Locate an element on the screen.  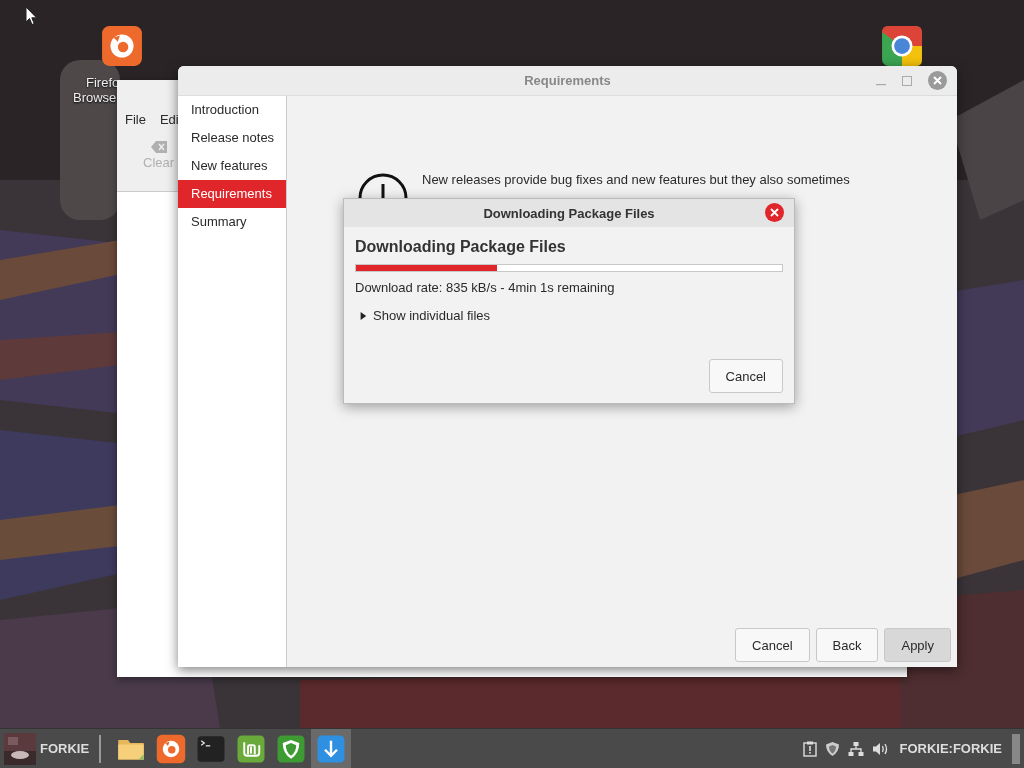
cursor-icon is located at coordinates (31, 16).